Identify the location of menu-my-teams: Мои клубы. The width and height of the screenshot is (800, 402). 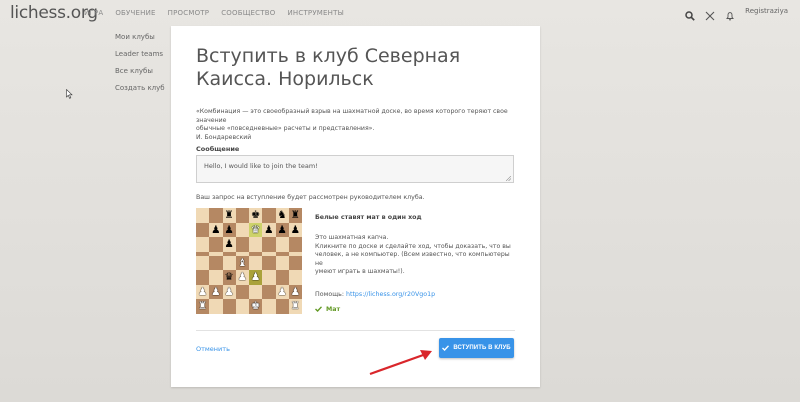
(140, 40).